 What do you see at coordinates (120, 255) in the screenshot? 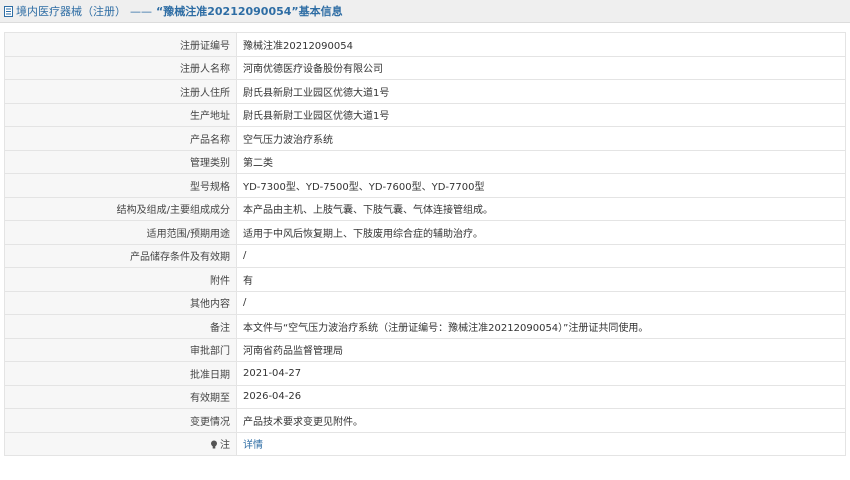
I see `row-label: 产品储存条件及有效期` at bounding box center [120, 255].